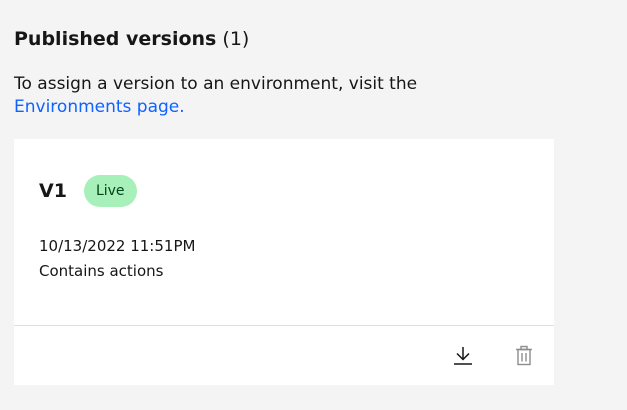 The image size is (627, 410). What do you see at coordinates (117, 246) in the screenshot?
I see `version-date: 10/13/2022 11:51PM` at bounding box center [117, 246].